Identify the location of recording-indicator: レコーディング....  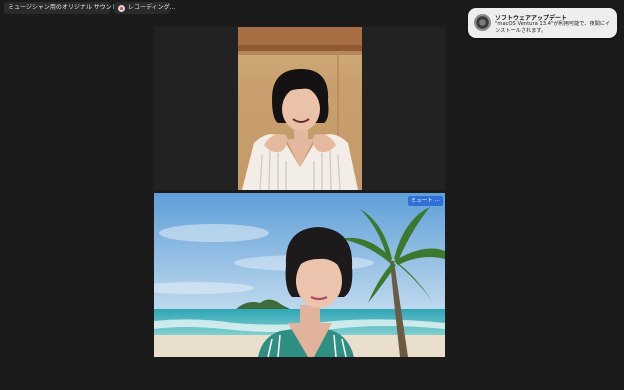
(144, 8).